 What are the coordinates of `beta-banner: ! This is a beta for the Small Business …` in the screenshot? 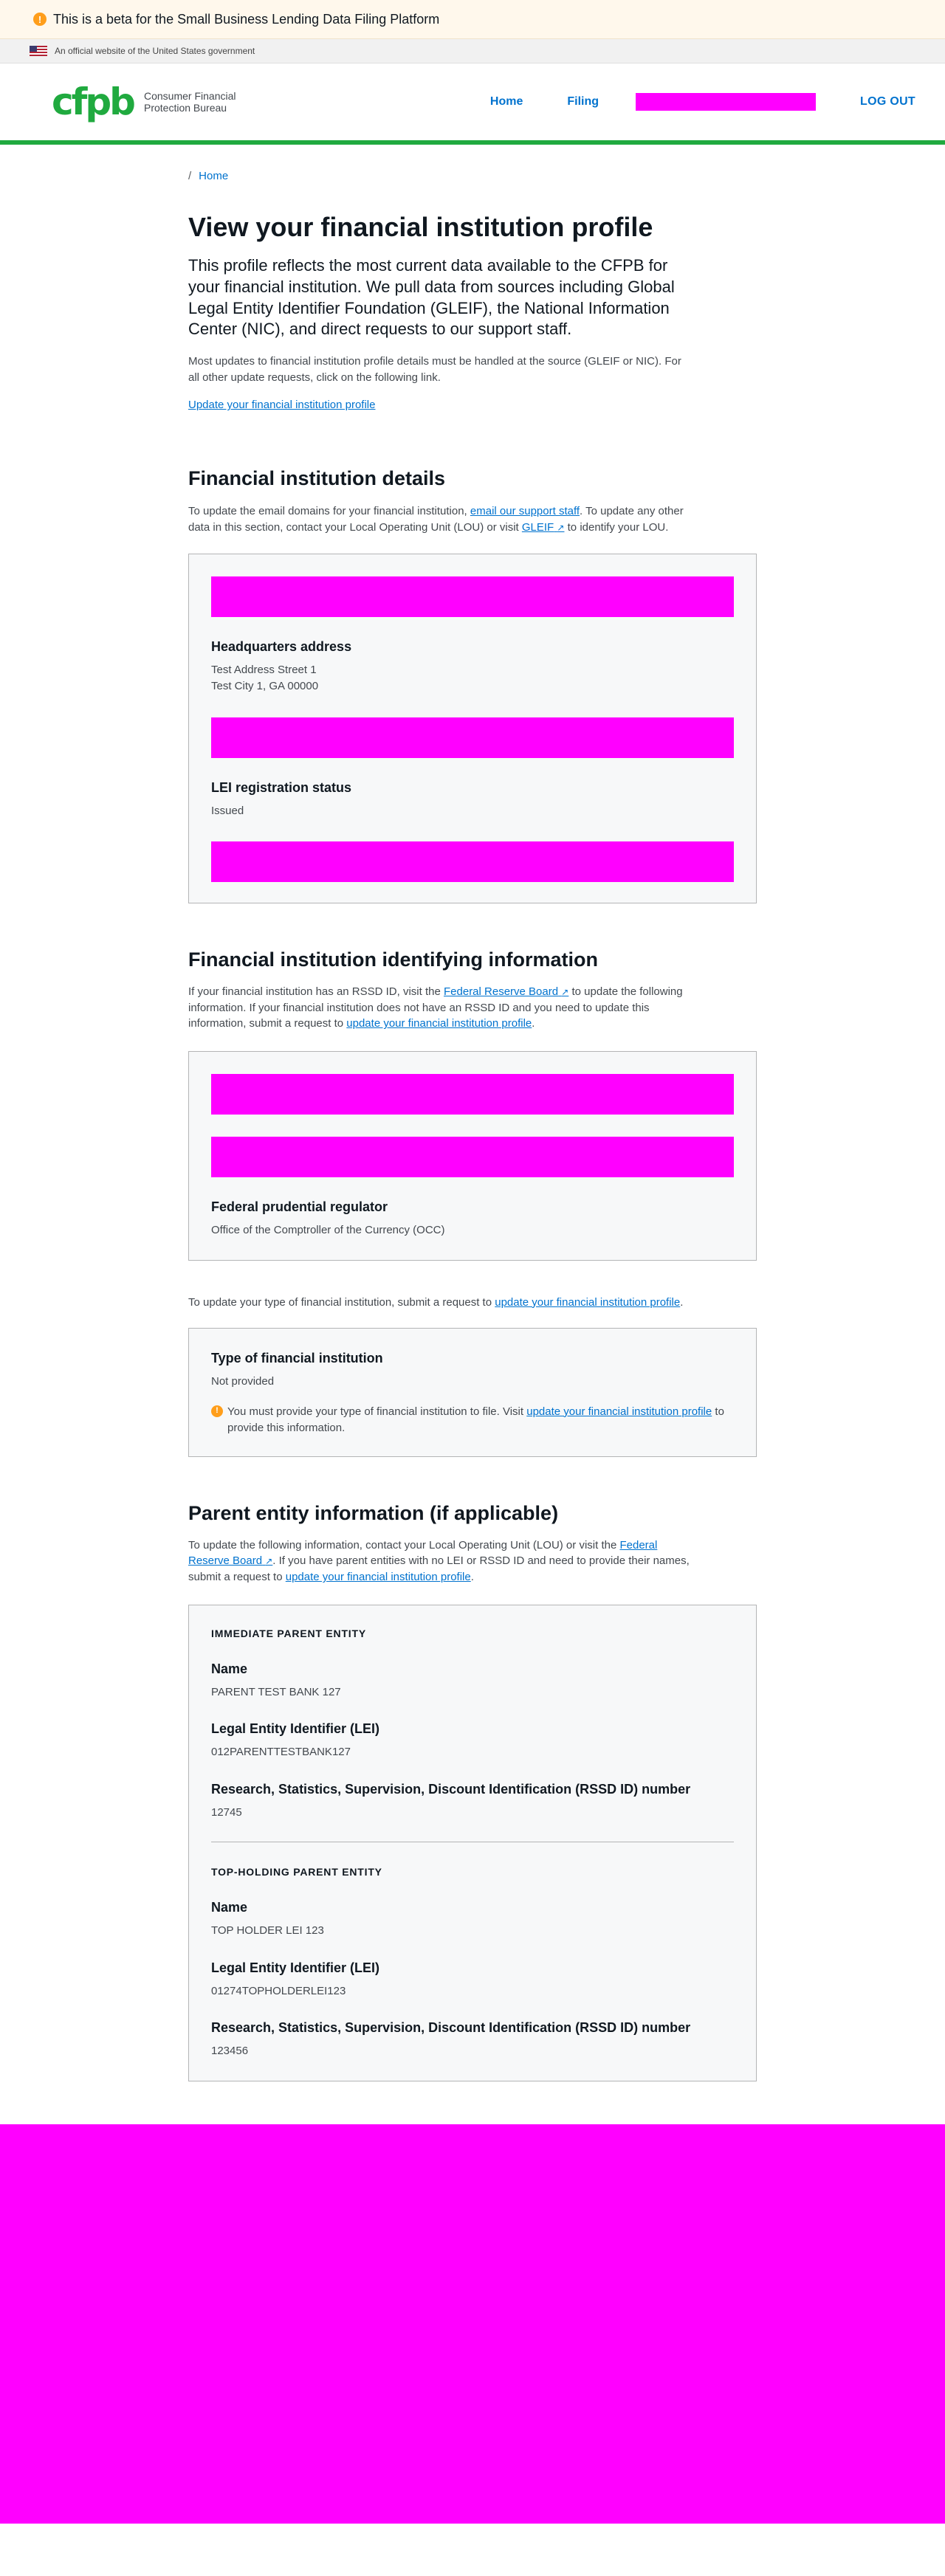 It's located at (472, 20).